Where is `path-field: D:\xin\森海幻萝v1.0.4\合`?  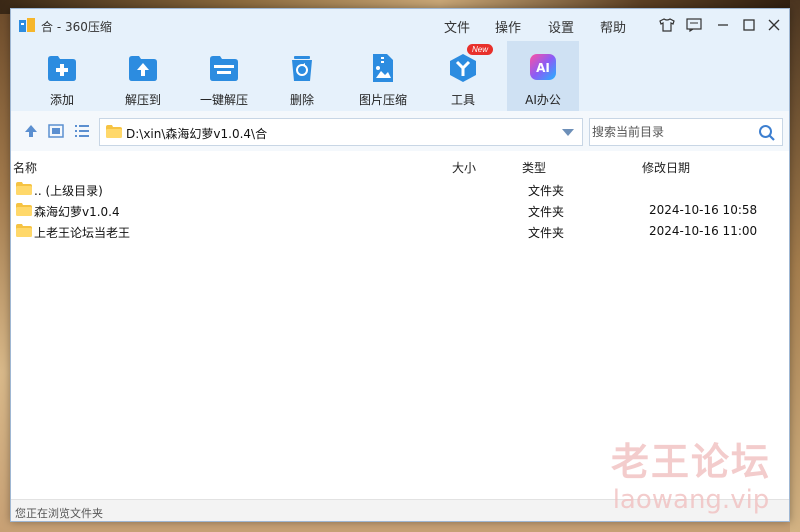 path-field: D:\xin\森海幻萝v1.0.4\合 is located at coordinates (341, 132).